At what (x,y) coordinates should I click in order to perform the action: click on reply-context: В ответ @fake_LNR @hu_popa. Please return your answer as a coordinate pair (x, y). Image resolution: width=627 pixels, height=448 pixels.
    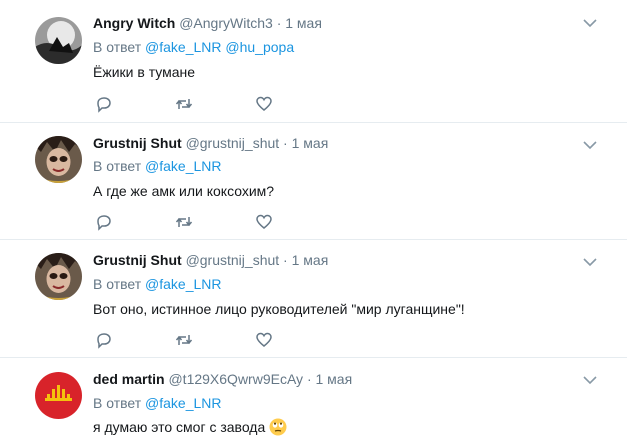
    Looking at the image, I should click on (193, 47).